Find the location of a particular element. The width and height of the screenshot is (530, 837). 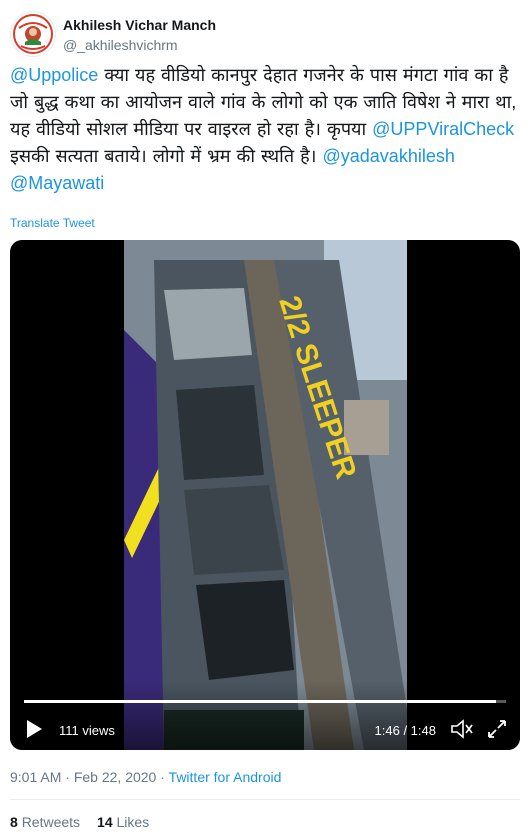

likes-label: Likes is located at coordinates (133, 822).